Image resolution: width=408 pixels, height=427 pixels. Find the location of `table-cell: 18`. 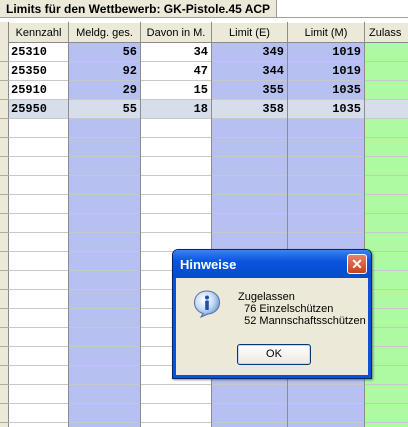

table-cell: 18 is located at coordinates (176, 109).